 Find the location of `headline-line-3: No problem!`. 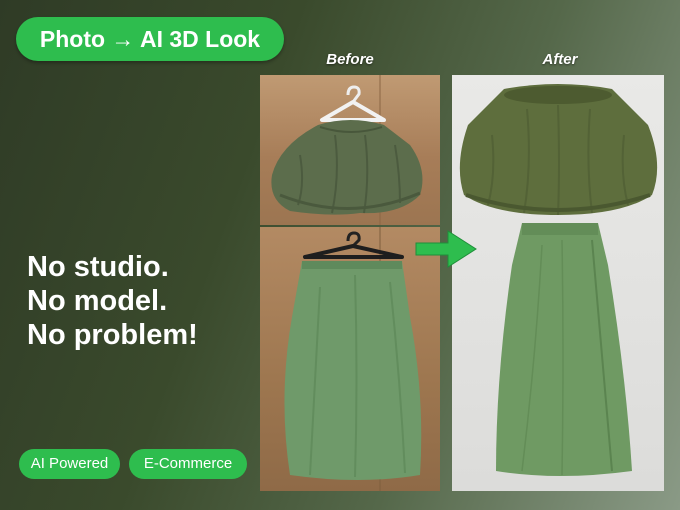

headline-line-3: No problem! is located at coordinates (112, 335).